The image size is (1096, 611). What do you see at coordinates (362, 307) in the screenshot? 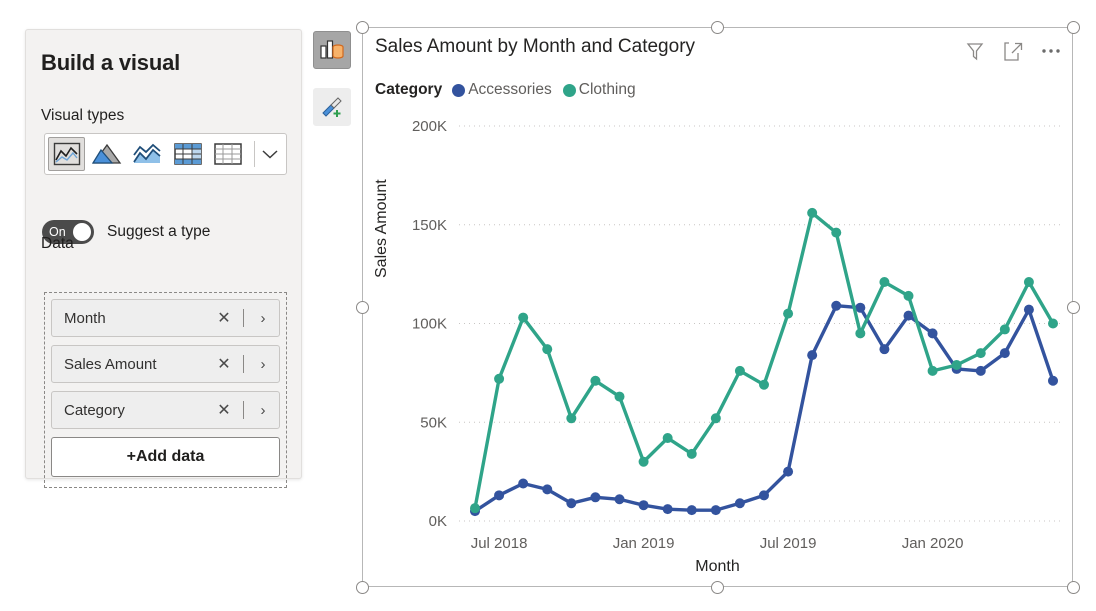
I see `resize-handle-middle-left` at bounding box center [362, 307].